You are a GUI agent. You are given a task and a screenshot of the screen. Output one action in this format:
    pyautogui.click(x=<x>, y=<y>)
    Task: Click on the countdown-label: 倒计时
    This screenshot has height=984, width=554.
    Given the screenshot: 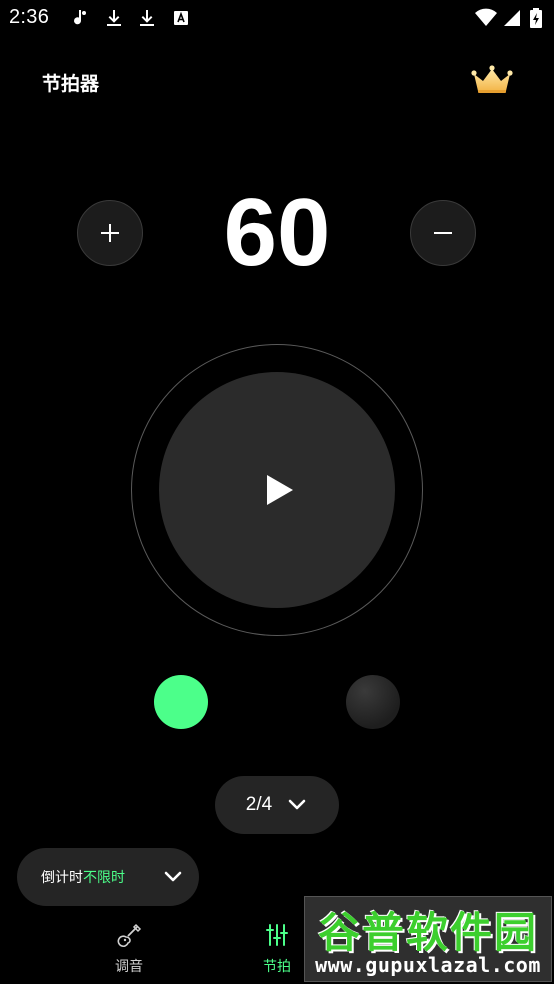 What is the action you would take?
    pyautogui.click(x=62, y=878)
    